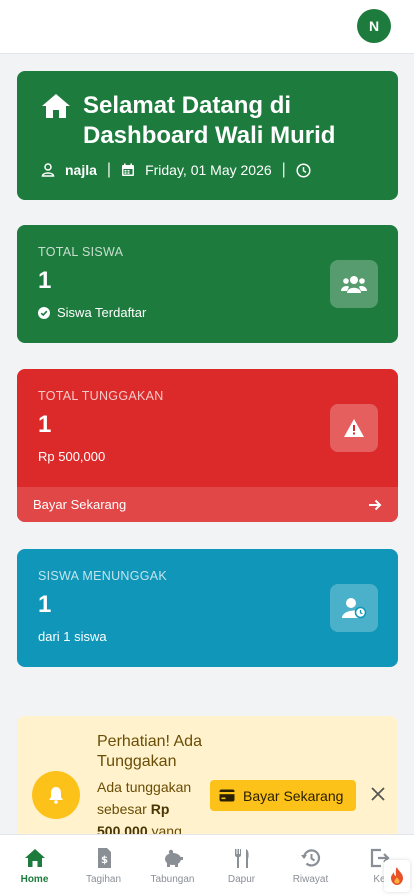  Describe the element at coordinates (354, 284) in the screenshot. I see `users-icon` at that location.